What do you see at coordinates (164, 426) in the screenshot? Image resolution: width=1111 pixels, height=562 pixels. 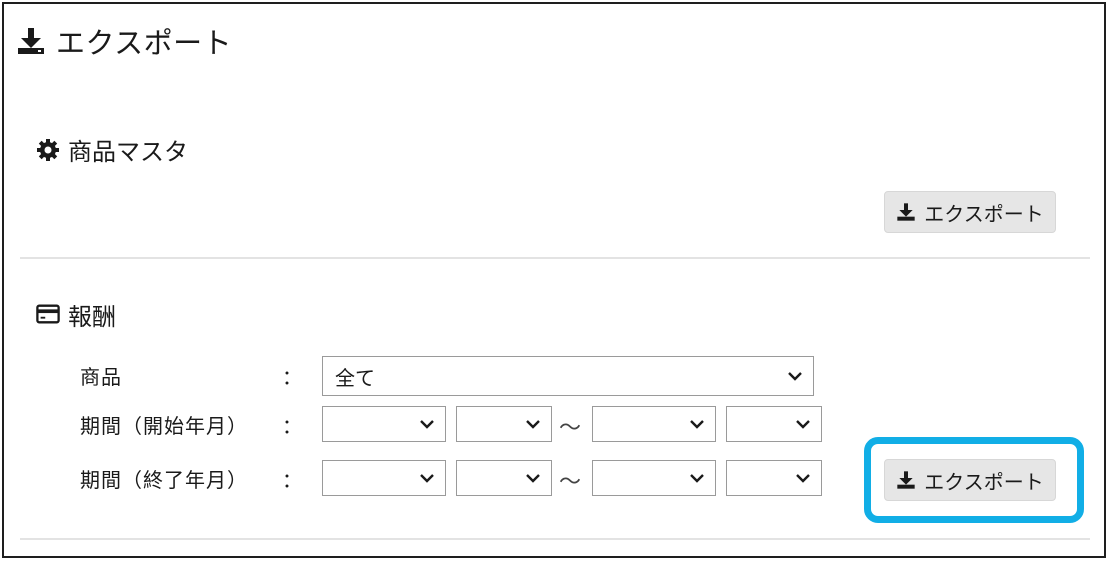 I see `start-period-label: 期間（開始年月）` at bounding box center [164, 426].